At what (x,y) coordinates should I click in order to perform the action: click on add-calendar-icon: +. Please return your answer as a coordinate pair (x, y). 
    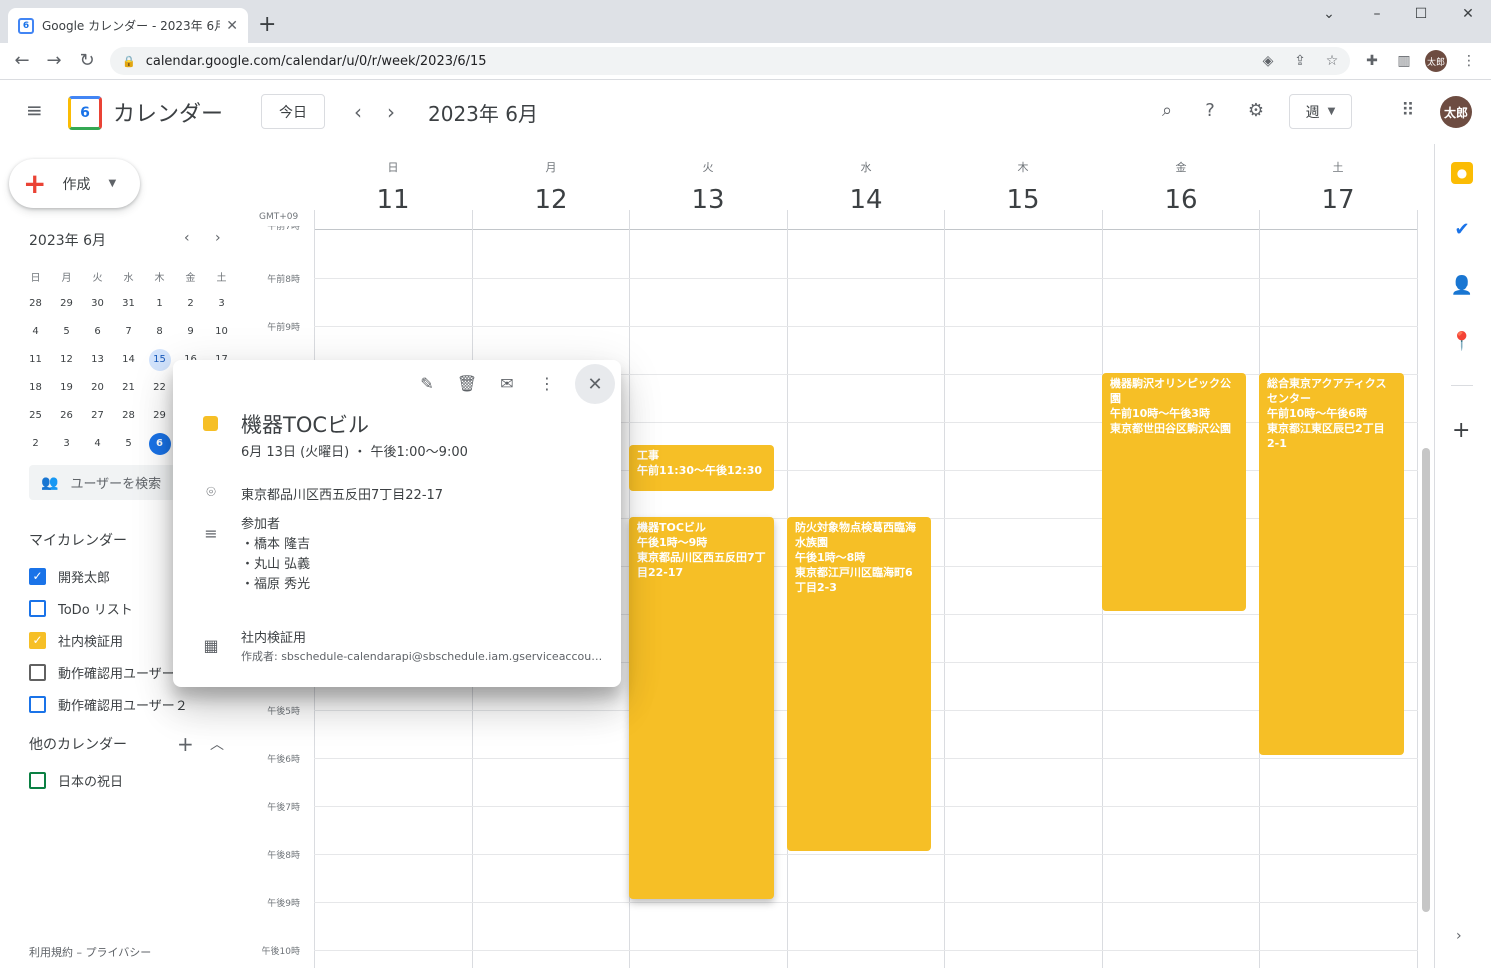
    Looking at the image, I should click on (185, 744).